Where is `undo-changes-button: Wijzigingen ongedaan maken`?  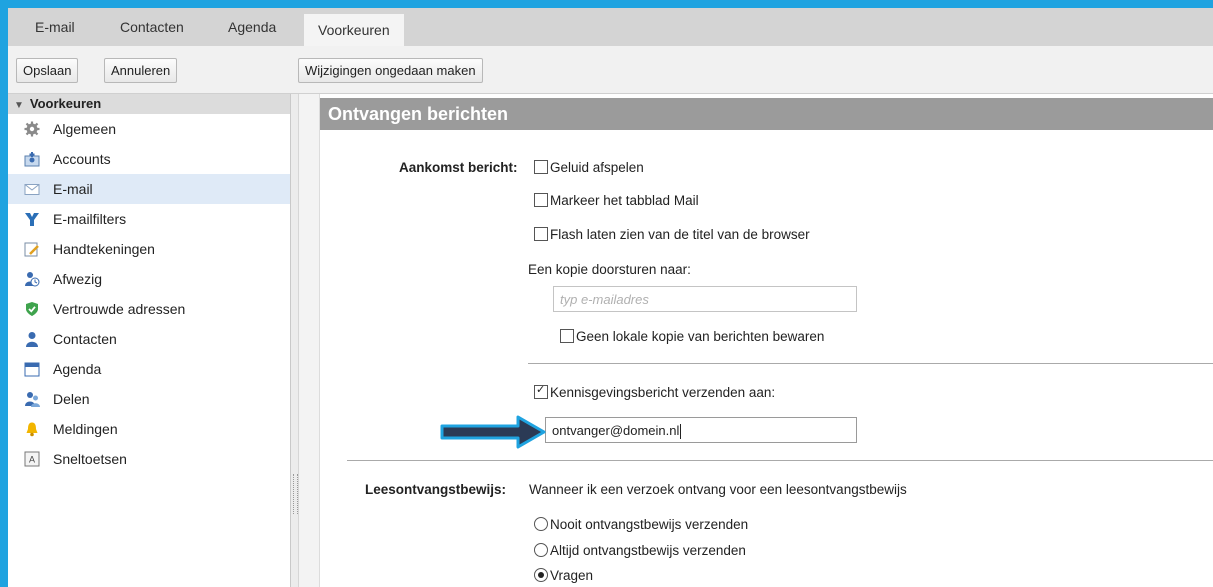
undo-changes-button: Wijzigingen ongedaan maken is located at coordinates (390, 70).